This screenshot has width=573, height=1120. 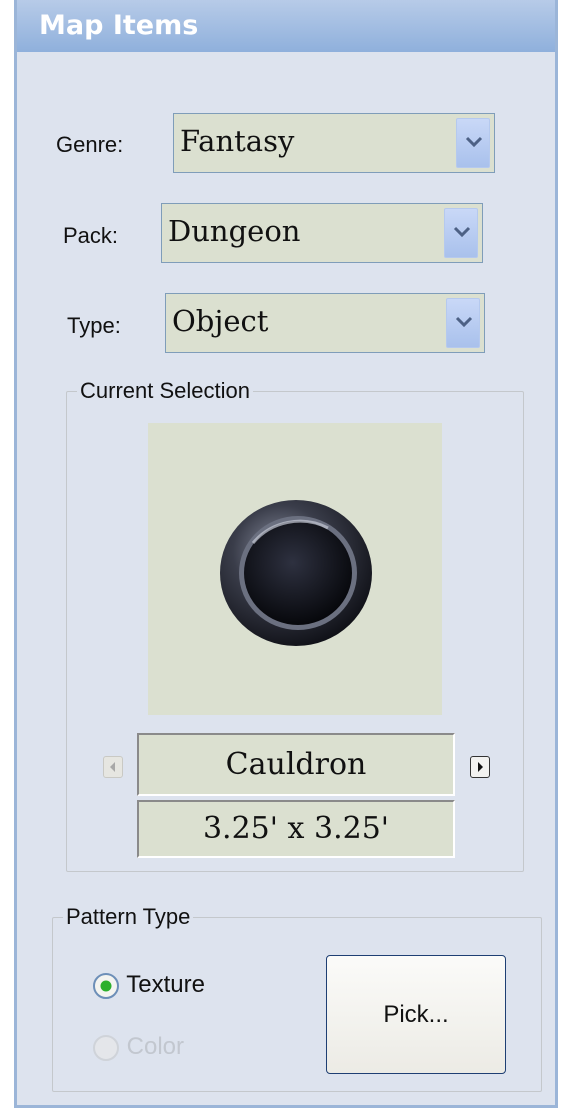 What do you see at coordinates (296, 764) in the screenshot?
I see `item-name-display: Cauldron` at bounding box center [296, 764].